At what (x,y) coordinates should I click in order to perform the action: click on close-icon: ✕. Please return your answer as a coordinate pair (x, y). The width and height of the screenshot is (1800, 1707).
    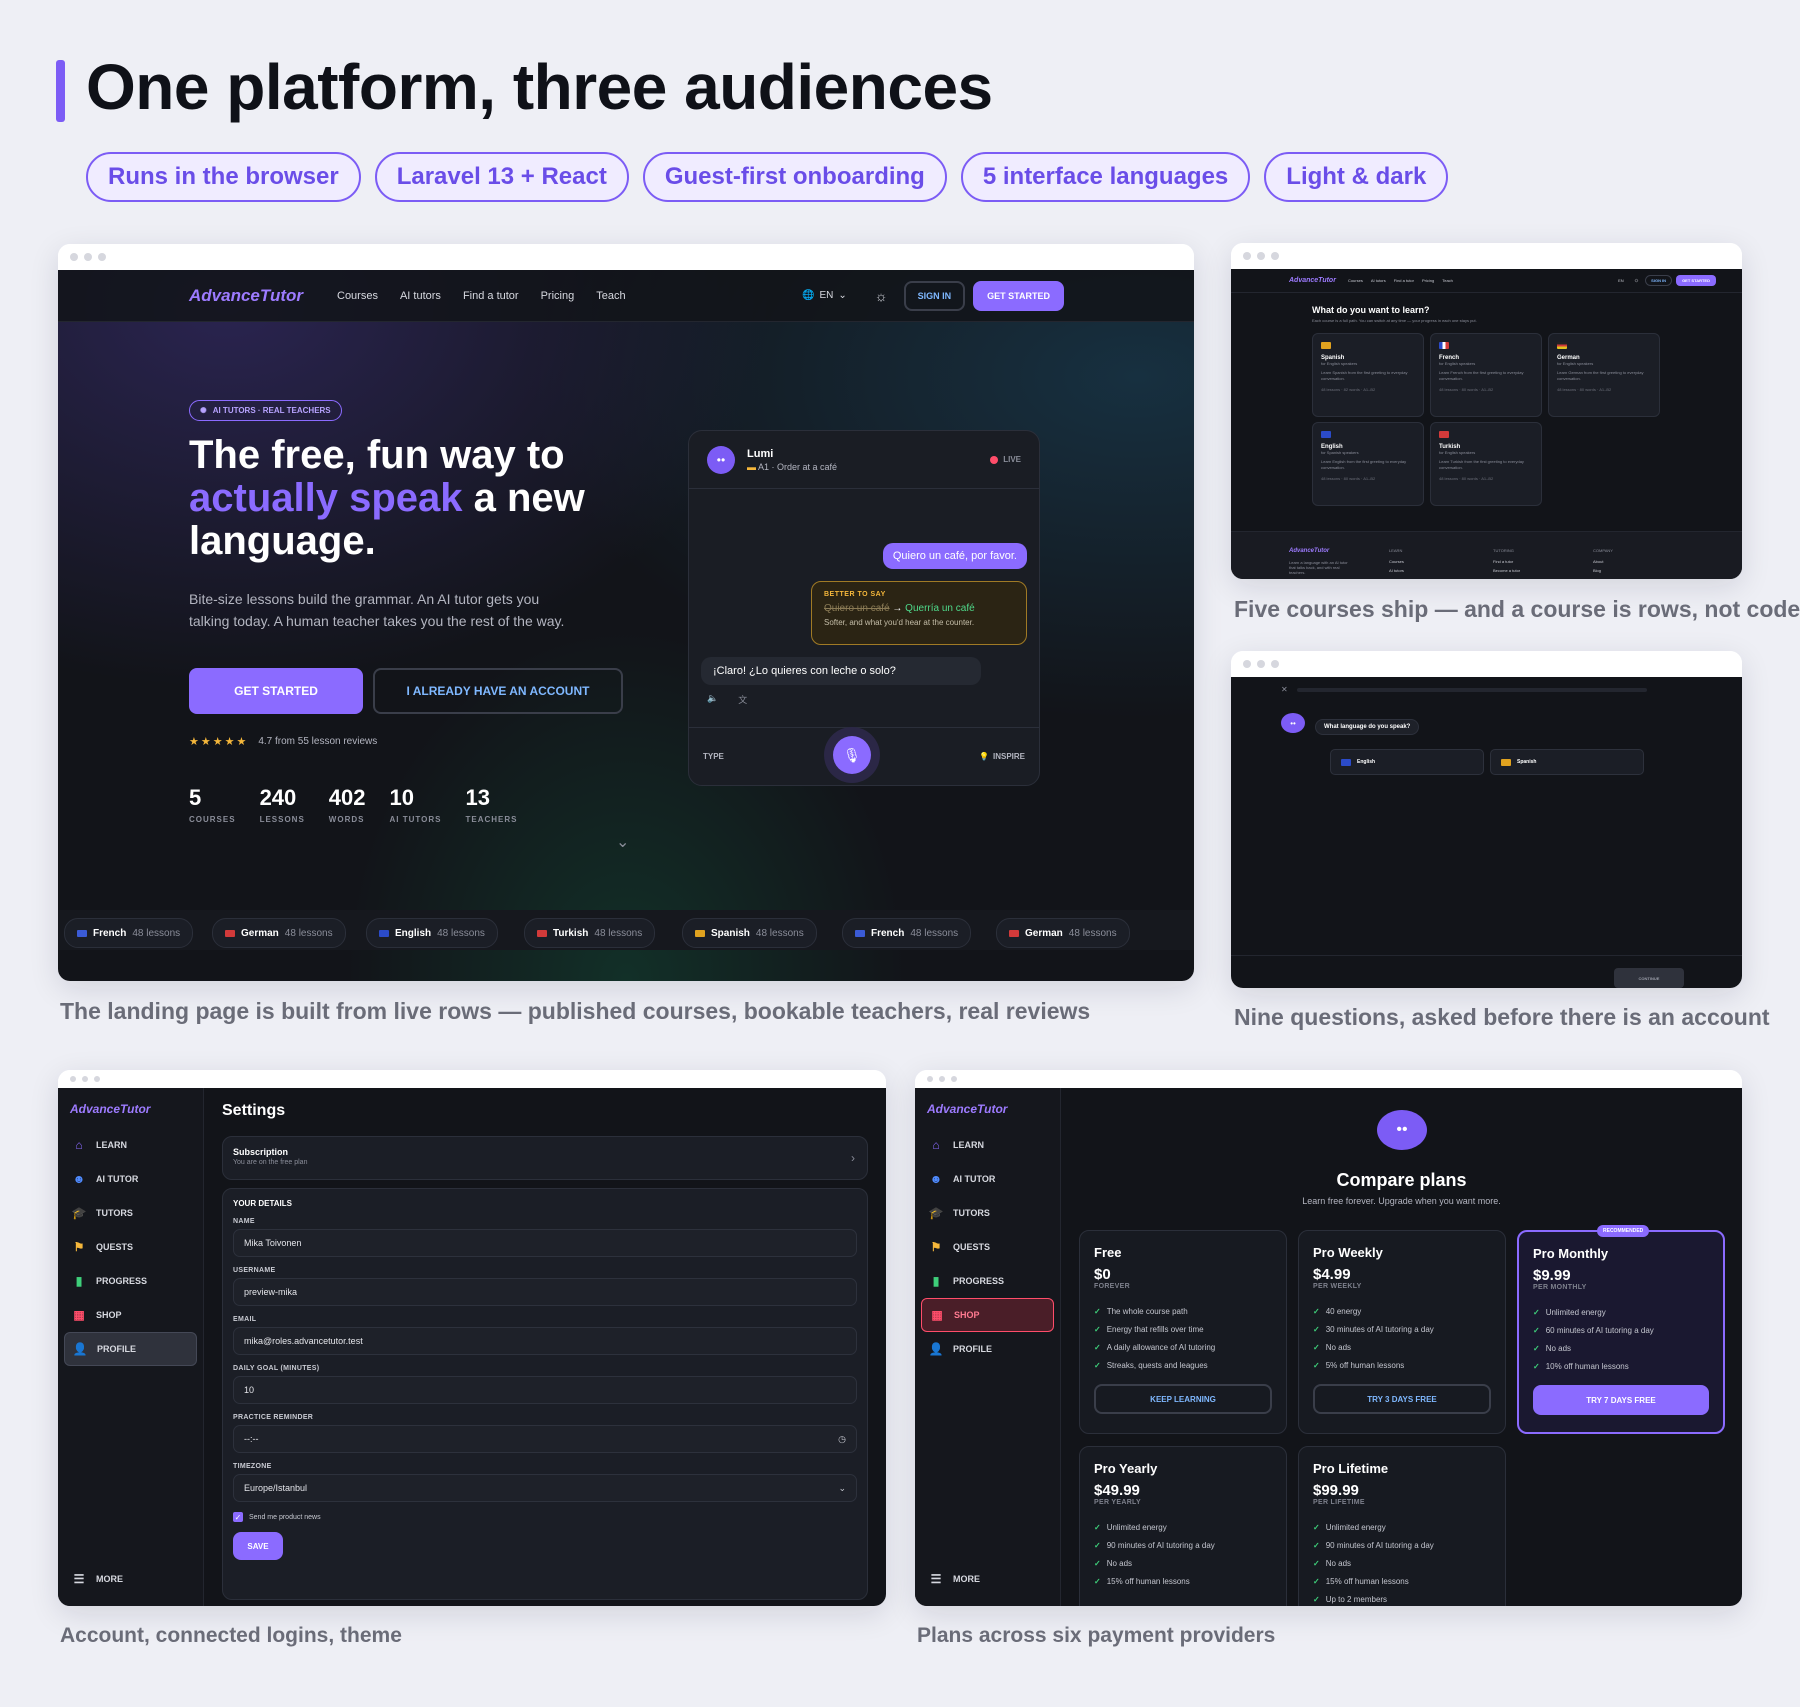
    Looking at the image, I should click on (1284, 689).